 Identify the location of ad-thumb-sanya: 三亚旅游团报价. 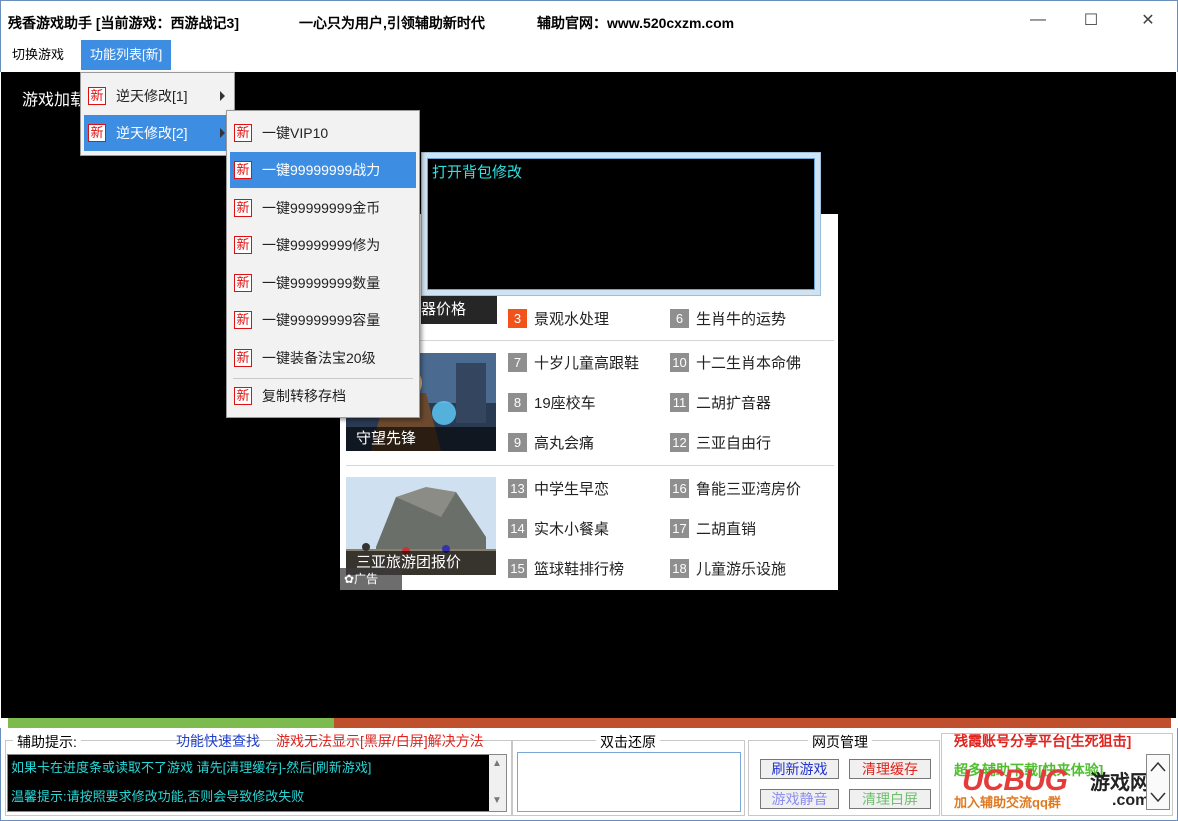
(421, 526).